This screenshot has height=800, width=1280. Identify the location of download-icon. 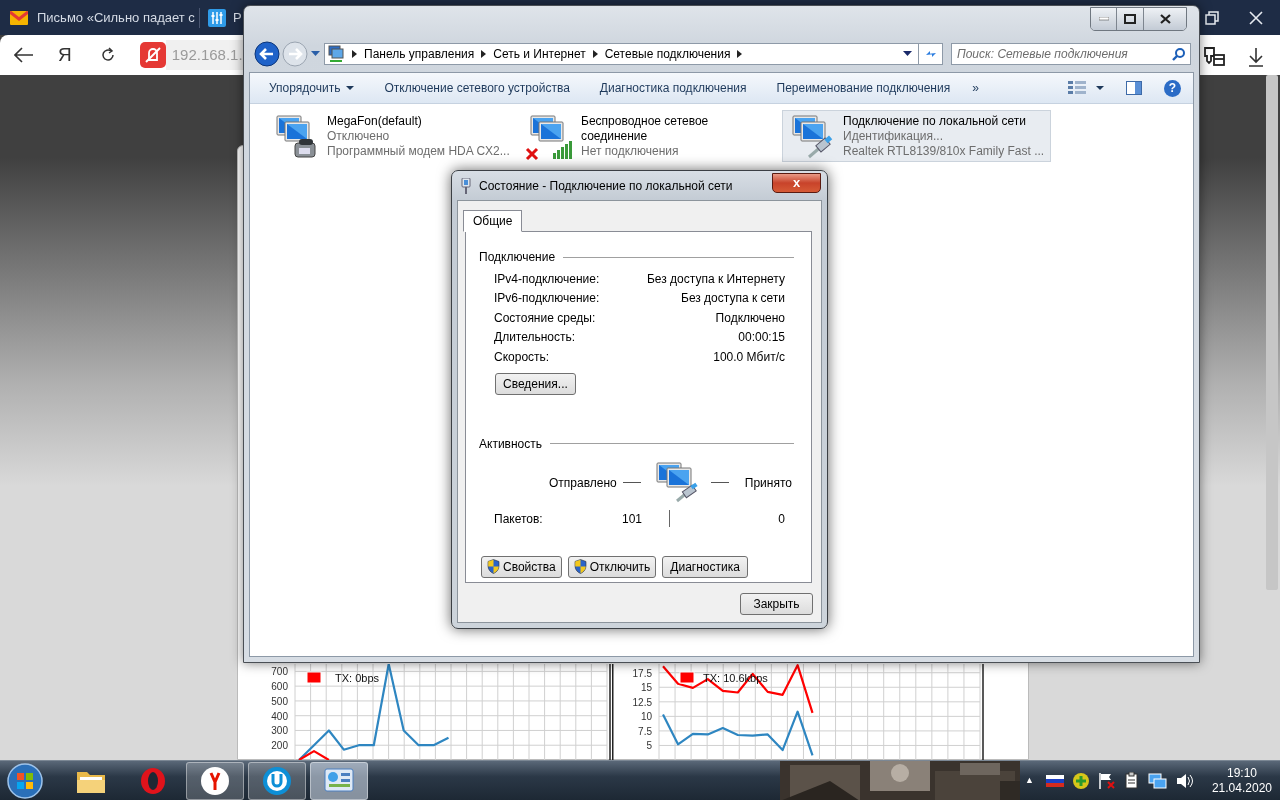
(1256, 57).